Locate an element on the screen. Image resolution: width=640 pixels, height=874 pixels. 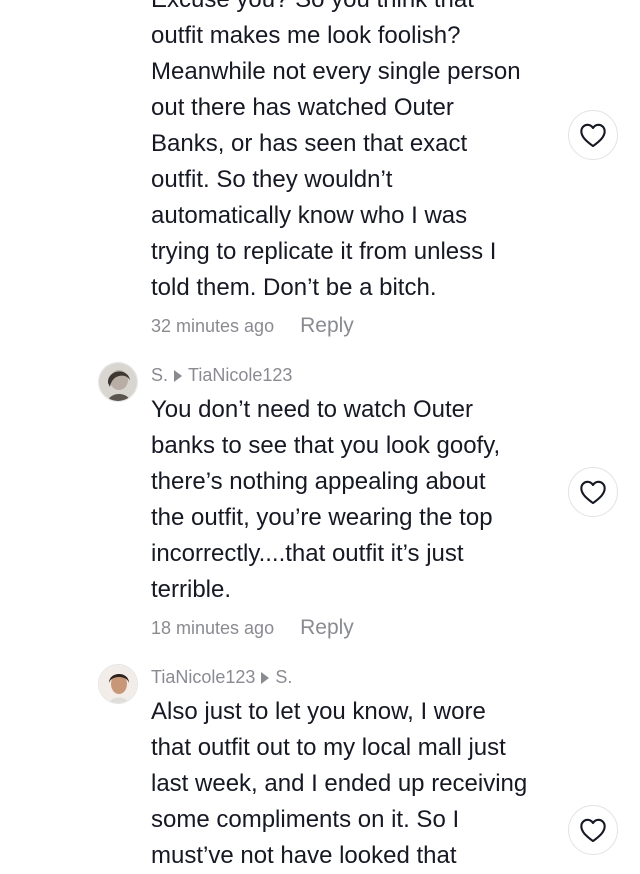
reply-to-user: S. is located at coordinates (283, 677).